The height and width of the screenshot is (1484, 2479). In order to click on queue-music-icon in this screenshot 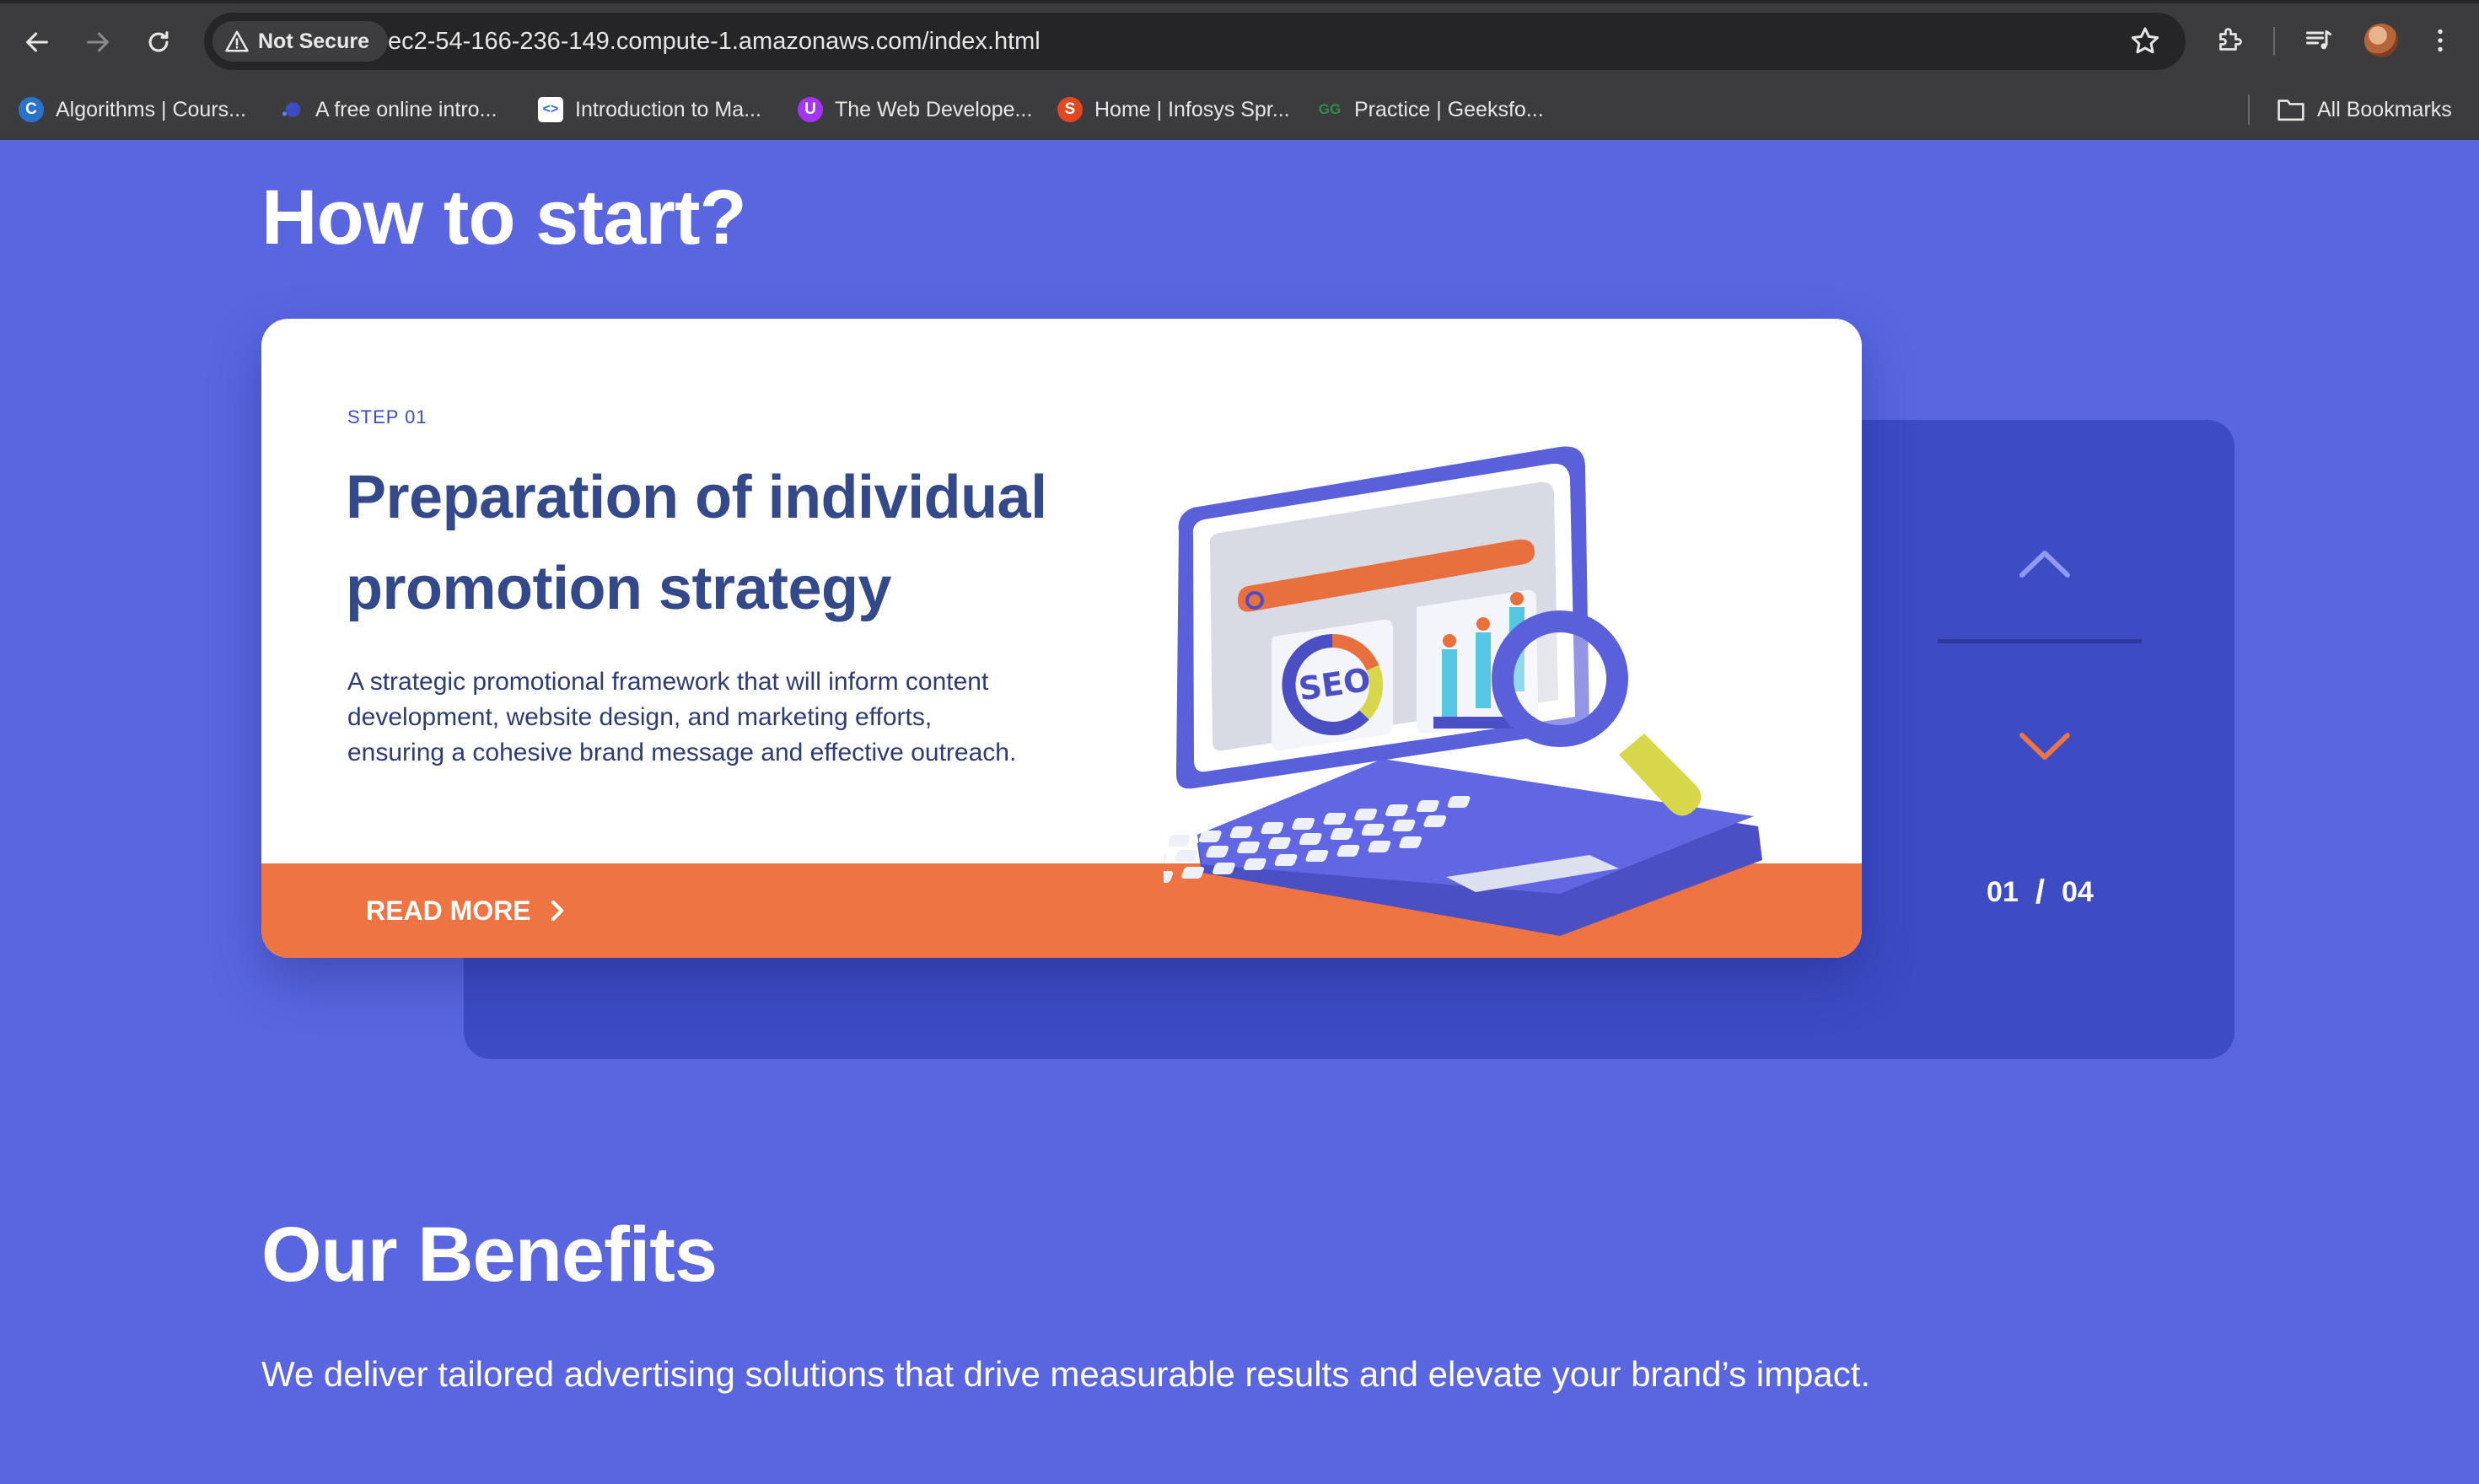, I will do `click(2318, 40)`.